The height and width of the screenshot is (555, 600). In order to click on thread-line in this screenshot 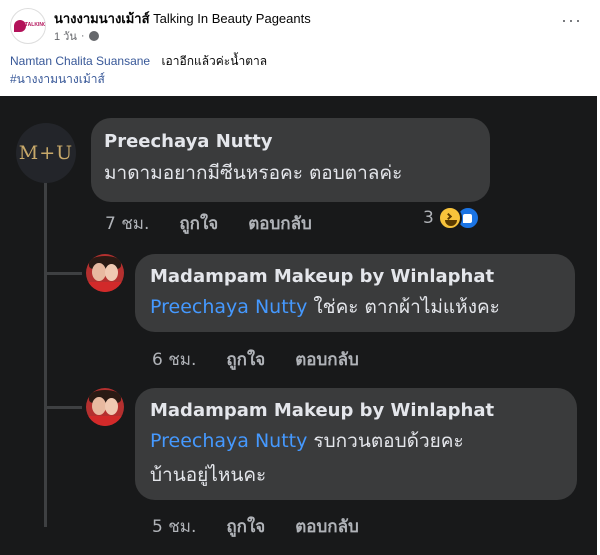, I will do `click(45, 354)`.